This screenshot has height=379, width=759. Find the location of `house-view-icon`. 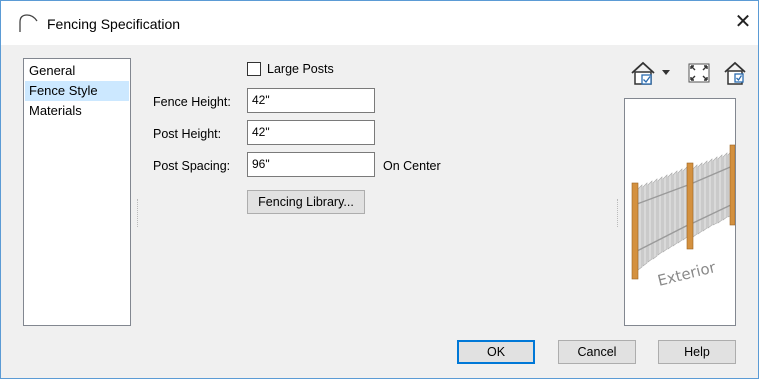

house-view-icon is located at coordinates (643, 73).